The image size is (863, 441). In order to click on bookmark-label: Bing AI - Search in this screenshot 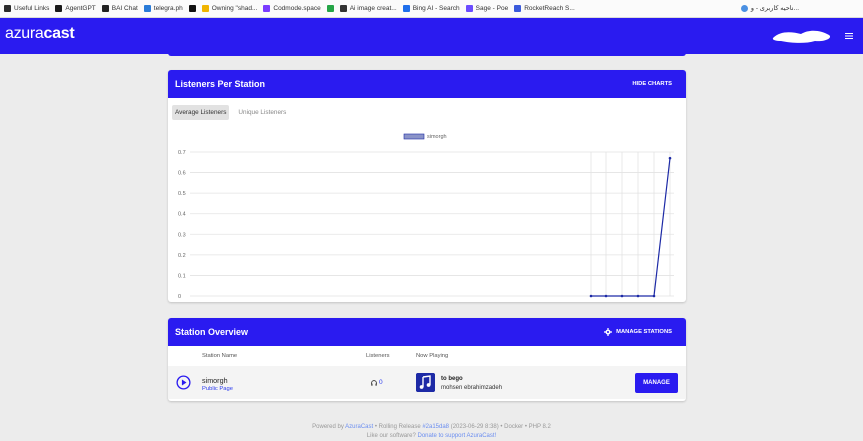, I will do `click(436, 8)`.